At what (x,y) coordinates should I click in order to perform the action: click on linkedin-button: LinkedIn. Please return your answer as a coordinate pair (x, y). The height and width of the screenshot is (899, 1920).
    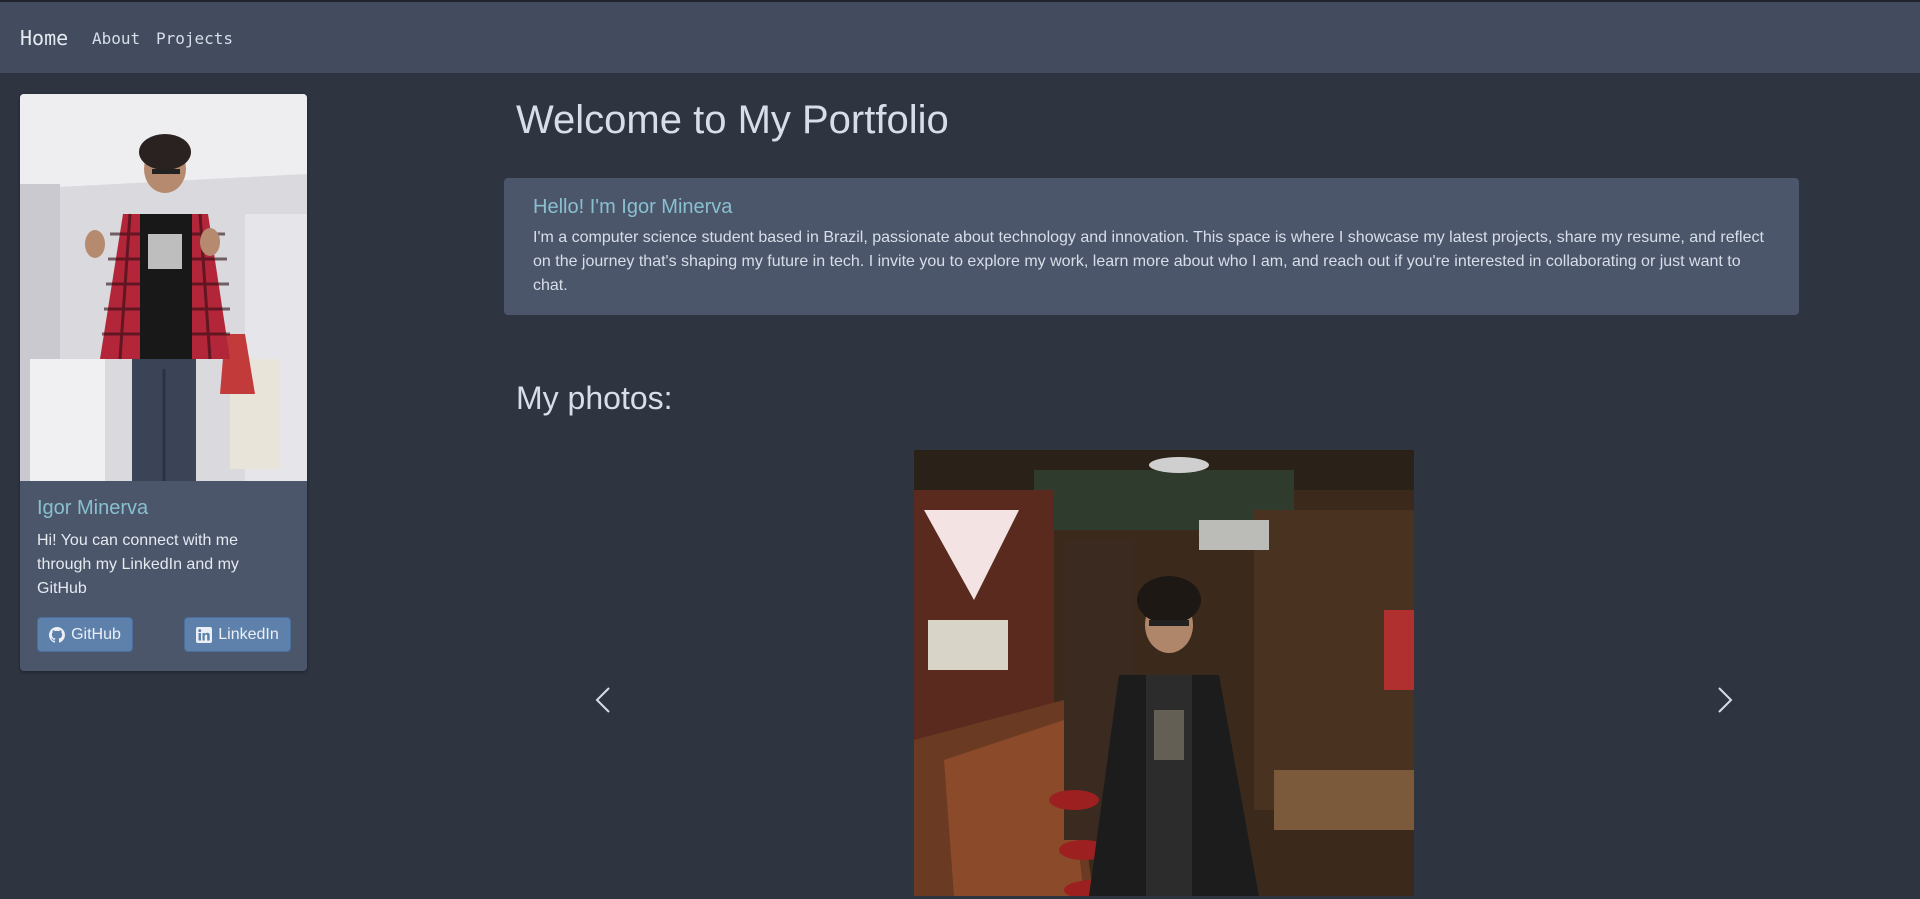
    Looking at the image, I should click on (237, 634).